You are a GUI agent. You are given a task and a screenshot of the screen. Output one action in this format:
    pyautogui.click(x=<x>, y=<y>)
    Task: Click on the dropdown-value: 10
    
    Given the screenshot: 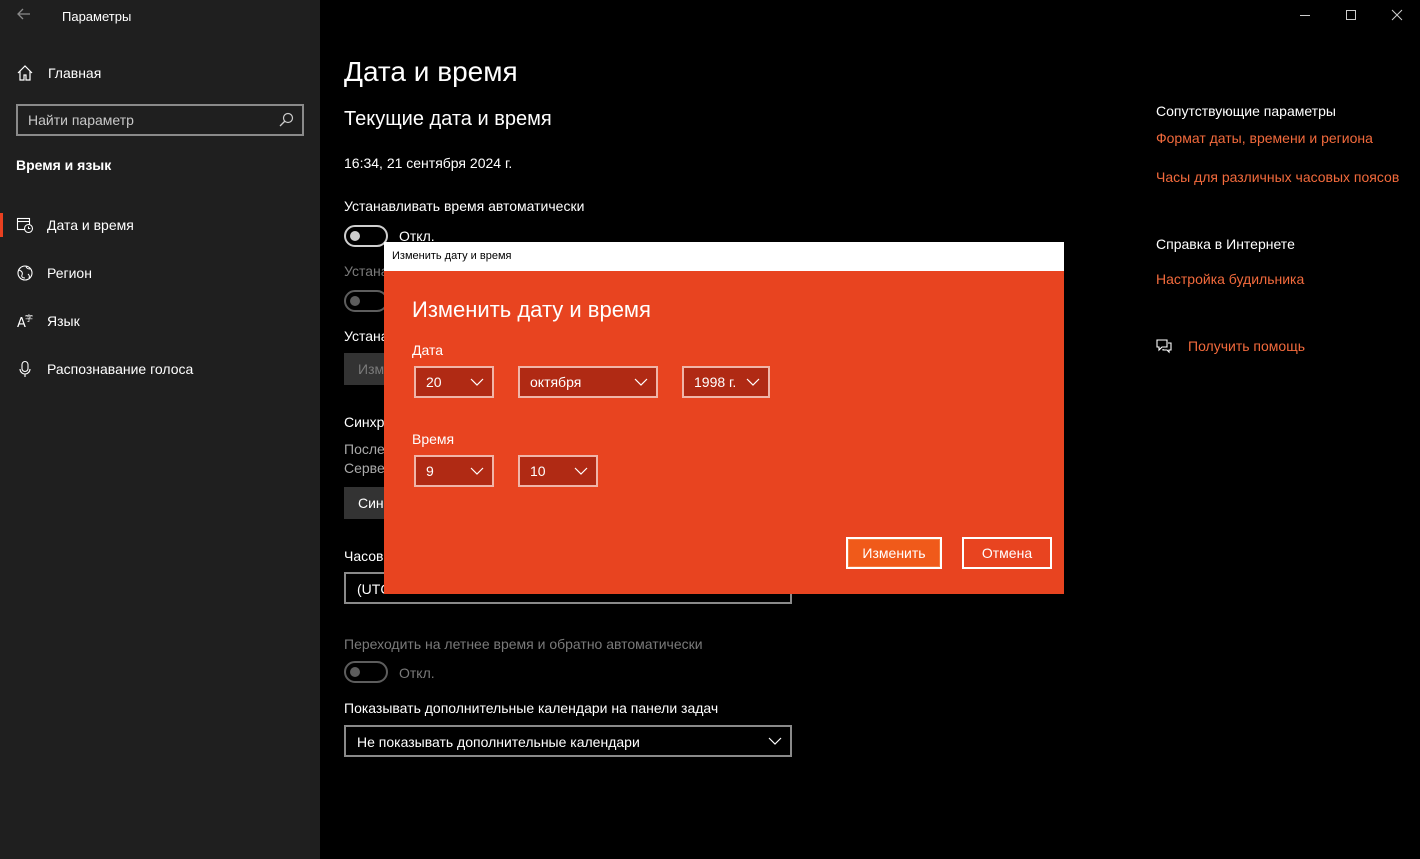 What is the action you would take?
    pyautogui.click(x=538, y=471)
    